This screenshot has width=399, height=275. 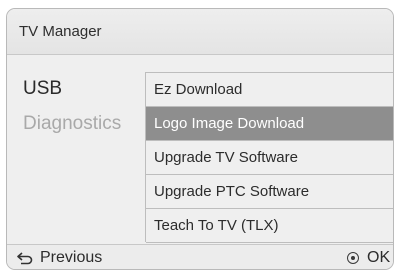 I want to click on menu-item-ez-download: Ez Download, so click(x=269, y=90).